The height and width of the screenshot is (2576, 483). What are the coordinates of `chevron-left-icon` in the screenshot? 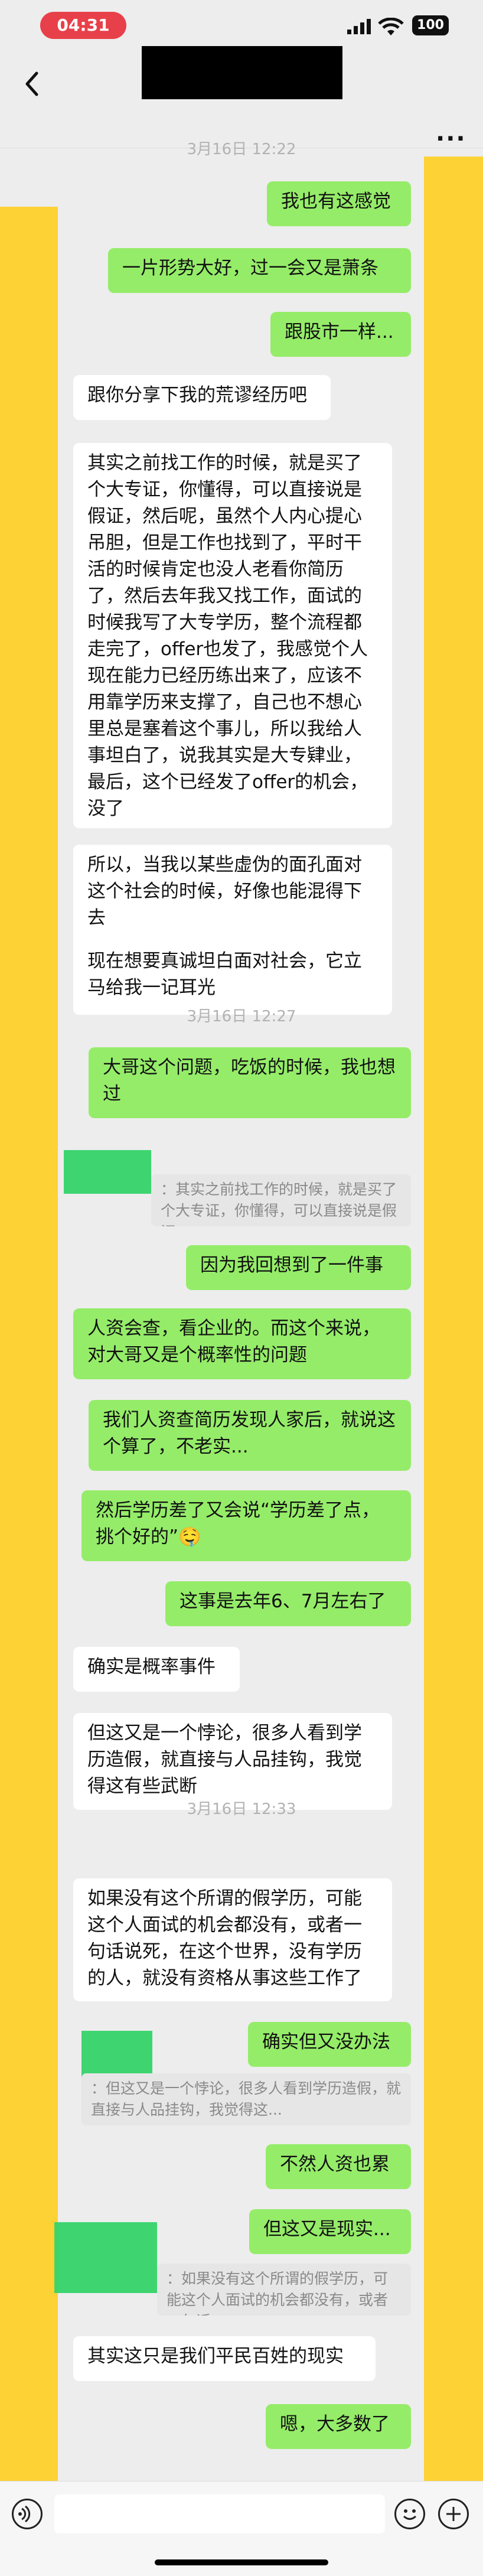 It's located at (32, 84).